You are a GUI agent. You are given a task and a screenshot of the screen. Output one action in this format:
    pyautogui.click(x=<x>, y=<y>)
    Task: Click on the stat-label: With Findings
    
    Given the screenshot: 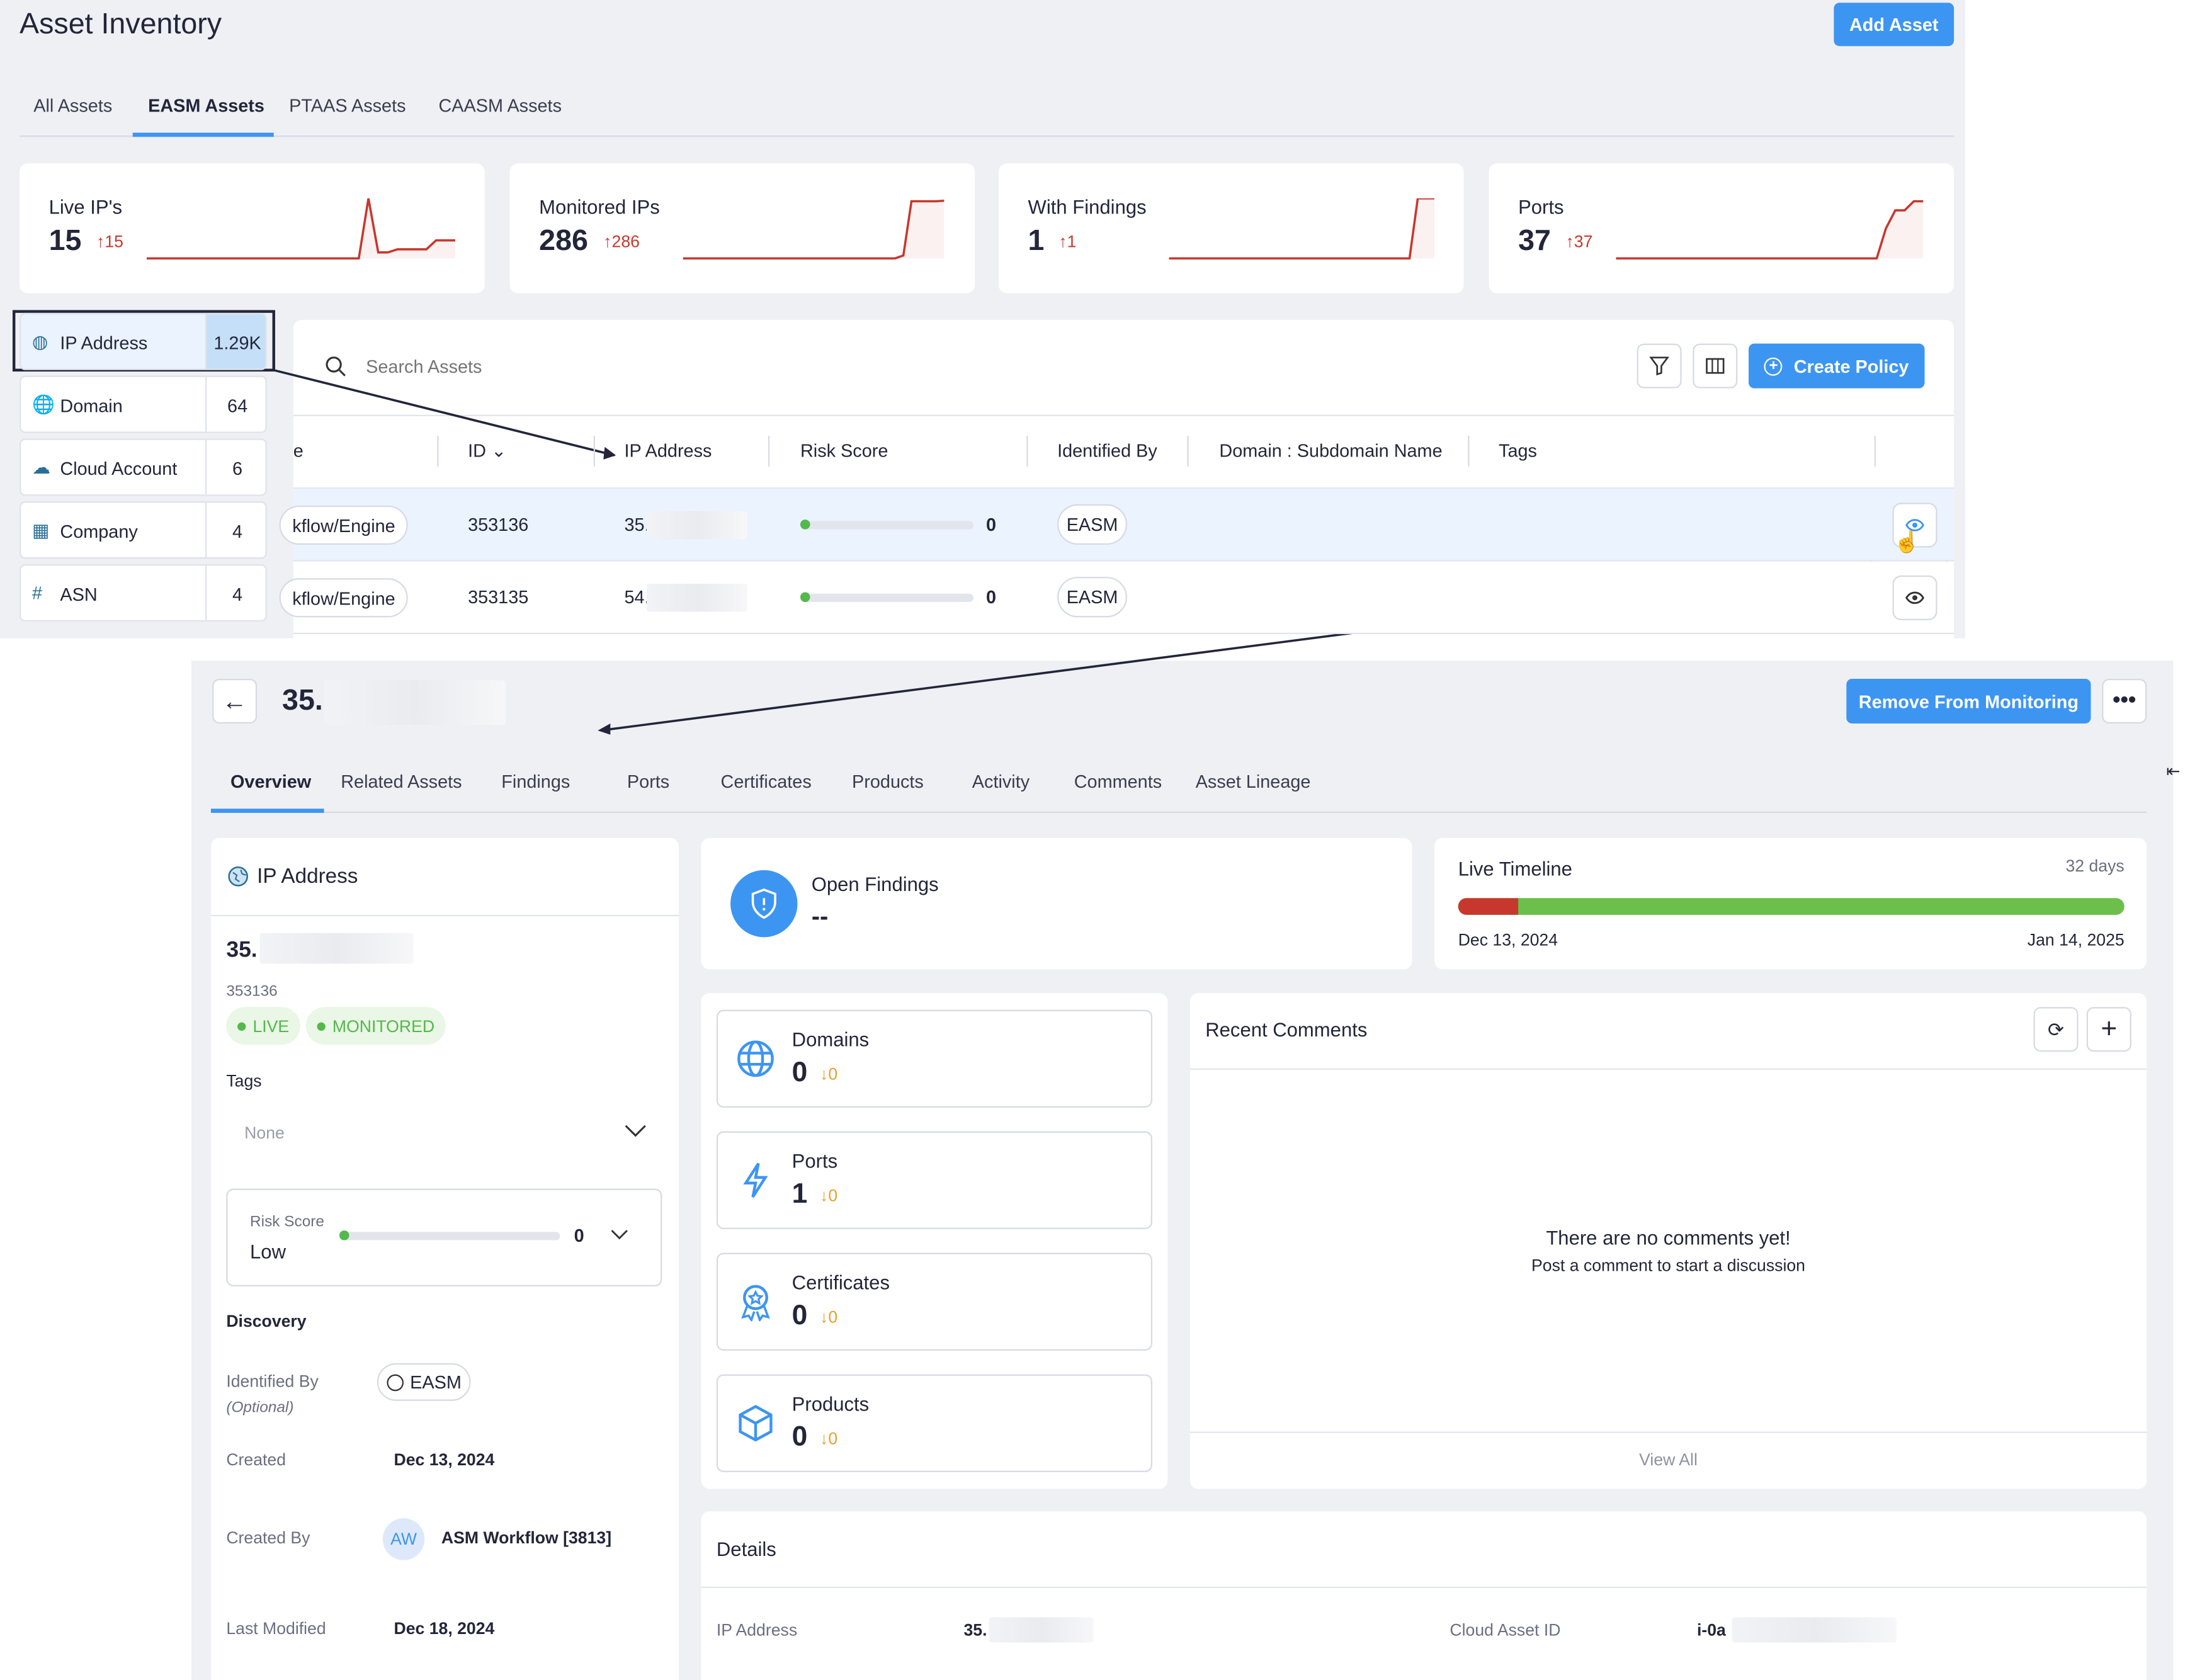 What is the action you would take?
    pyautogui.click(x=1087, y=207)
    